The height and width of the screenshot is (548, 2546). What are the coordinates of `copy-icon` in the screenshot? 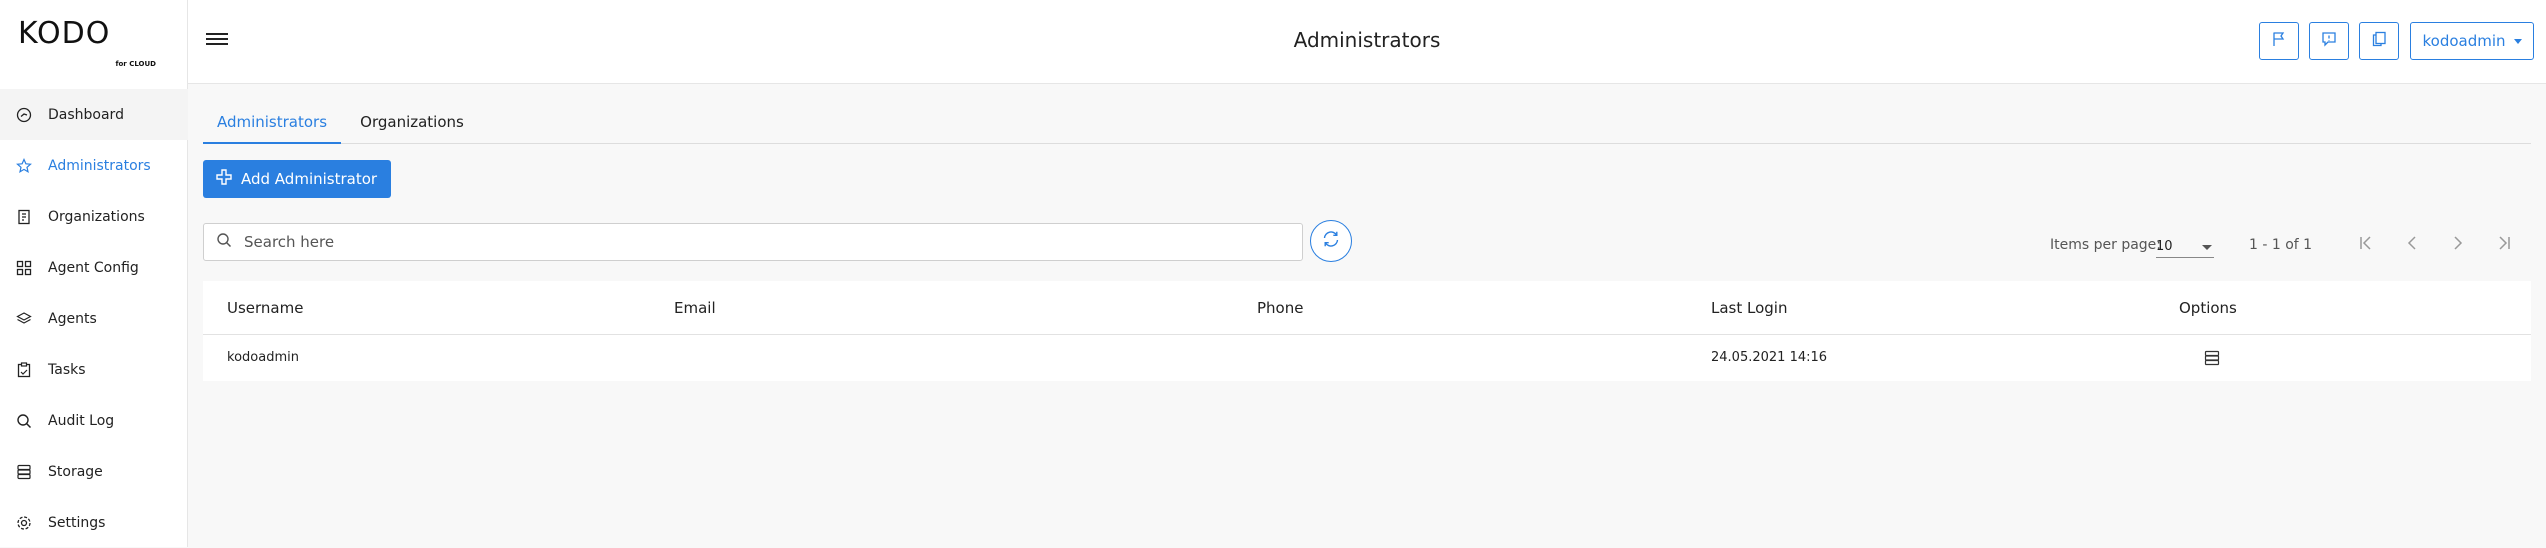 It's located at (2379, 41).